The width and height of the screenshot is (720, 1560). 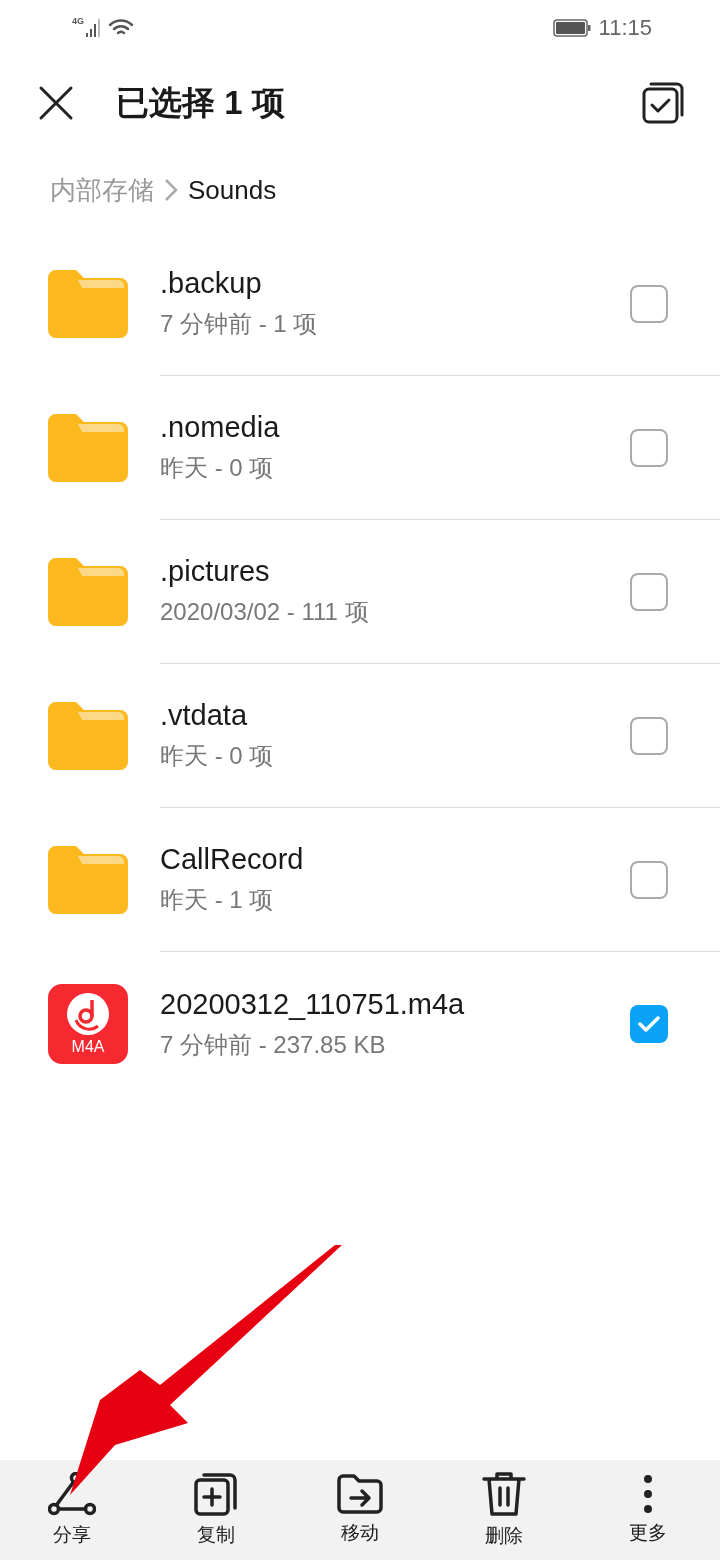 What do you see at coordinates (201, 102) in the screenshot?
I see `selection-title: 已选择 1 项` at bounding box center [201, 102].